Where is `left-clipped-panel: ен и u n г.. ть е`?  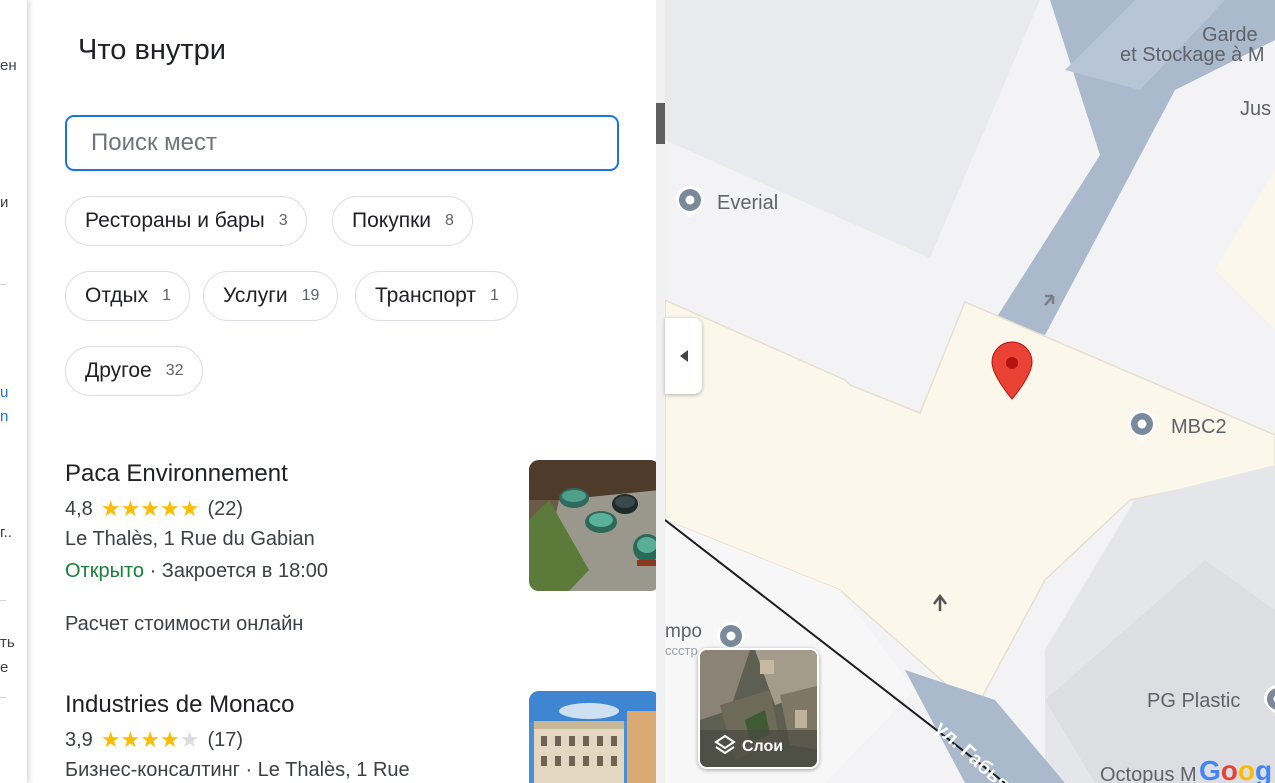
left-clipped-panel: ен и u n г.. ть е is located at coordinates (14, 391).